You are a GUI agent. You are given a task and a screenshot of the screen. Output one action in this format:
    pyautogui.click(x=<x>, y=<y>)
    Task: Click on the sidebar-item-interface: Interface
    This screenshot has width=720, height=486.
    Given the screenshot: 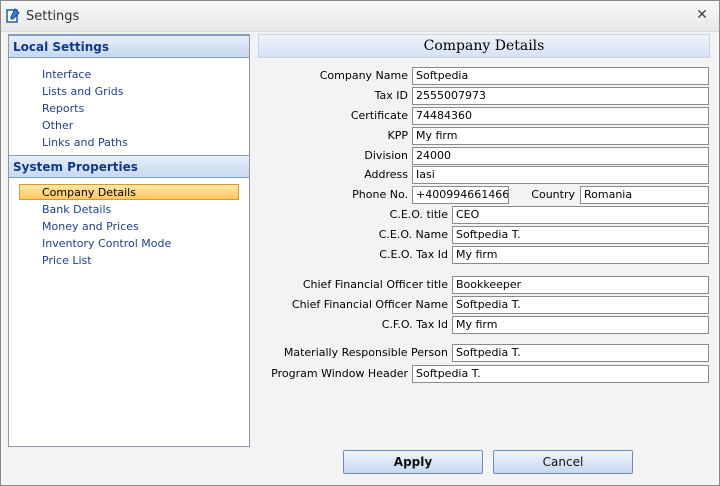 What is the action you would take?
    pyautogui.click(x=66, y=74)
    